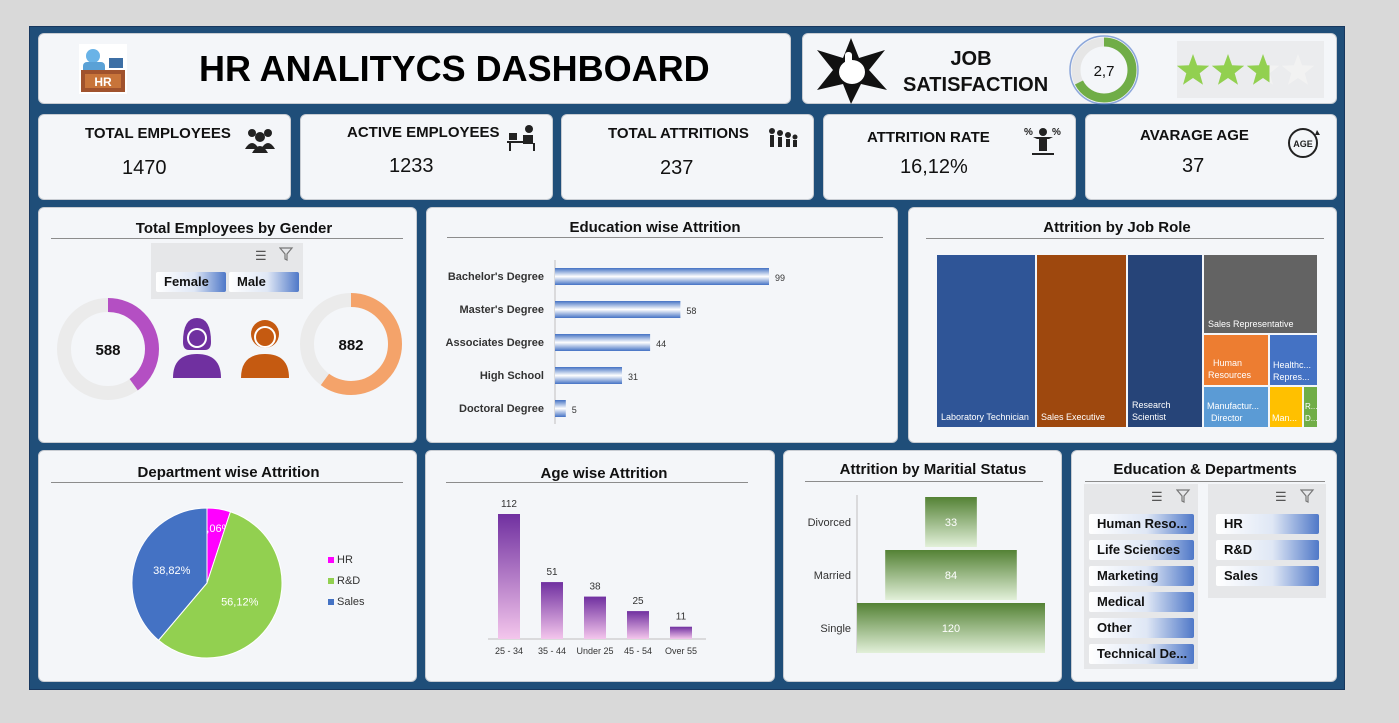 The width and height of the screenshot is (1399, 723). Describe the element at coordinates (1141, 602) in the screenshot. I see `slicer-education-item: Medical` at that location.